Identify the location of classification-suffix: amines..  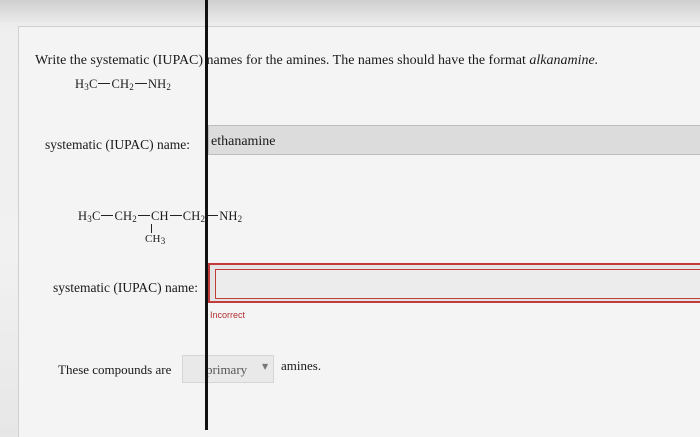
(301, 365).